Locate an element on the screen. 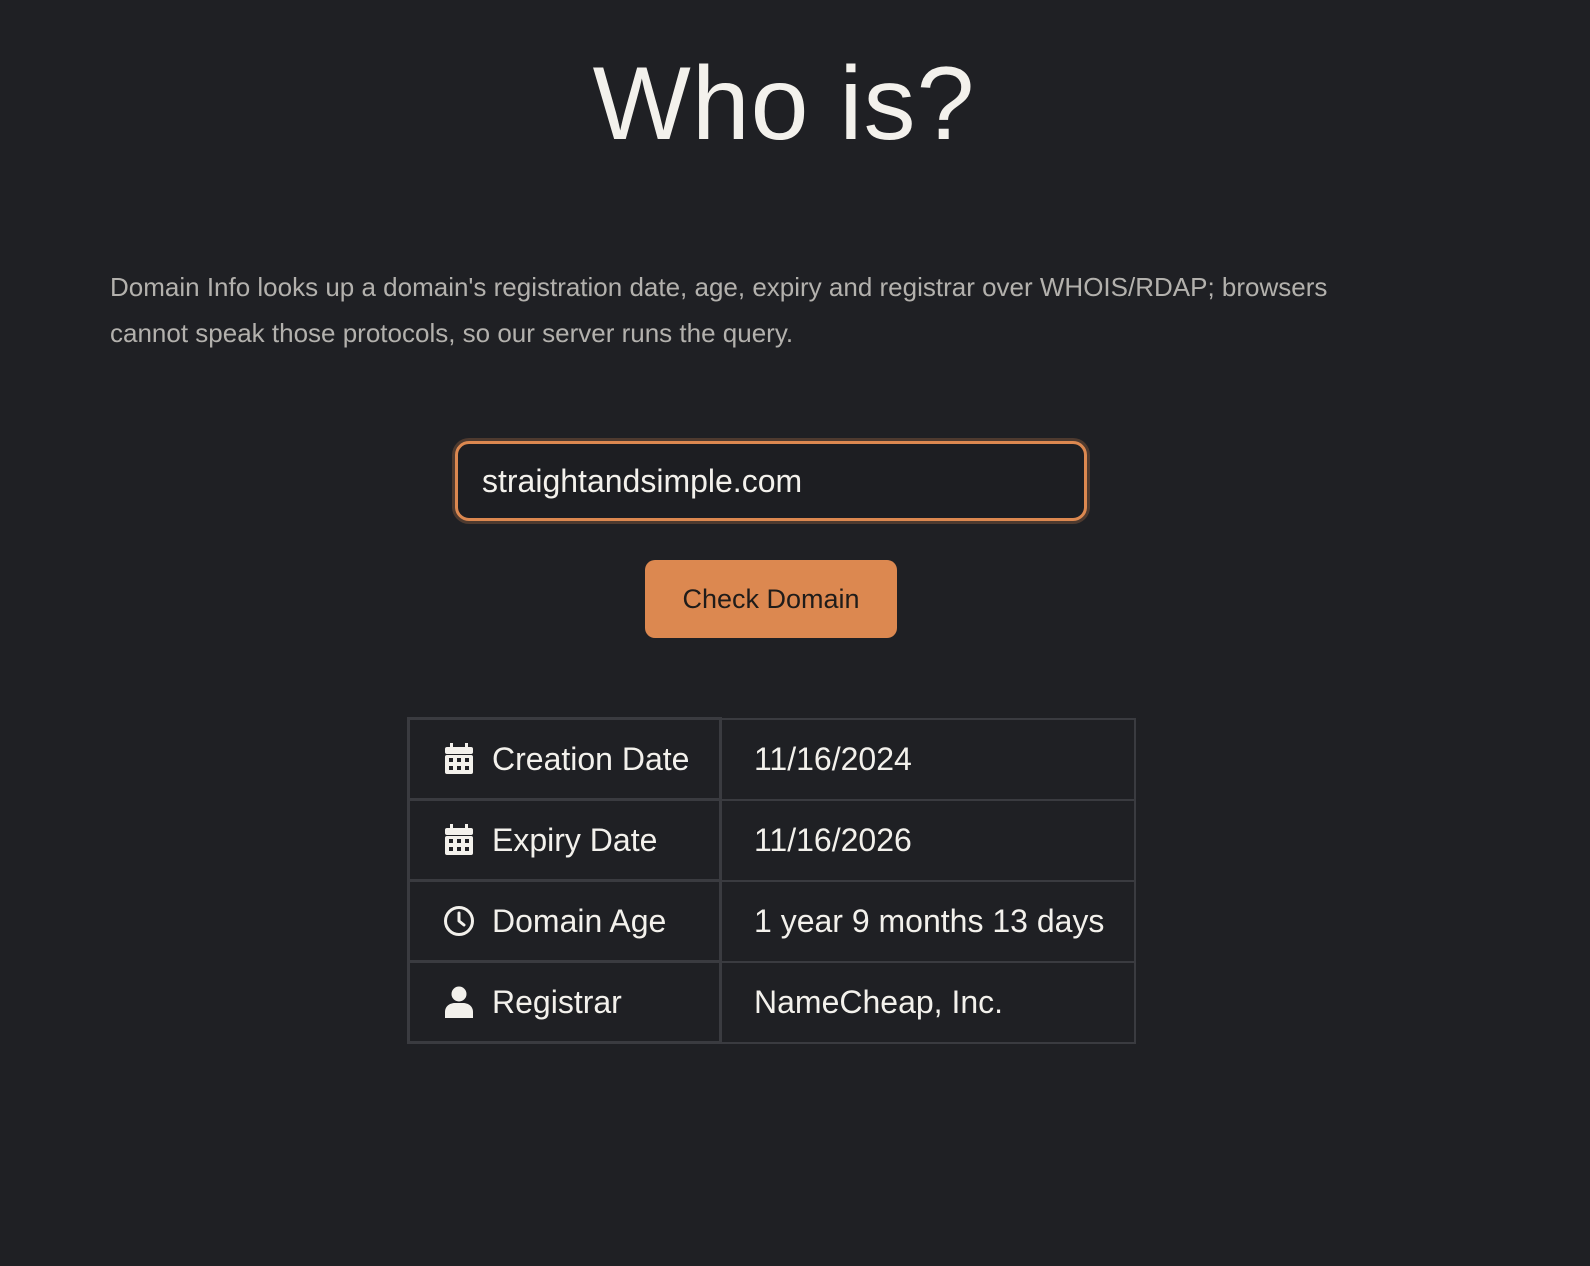 The width and height of the screenshot is (1590, 1266). expiry-date-label-cell: Expiry Date is located at coordinates (564, 840).